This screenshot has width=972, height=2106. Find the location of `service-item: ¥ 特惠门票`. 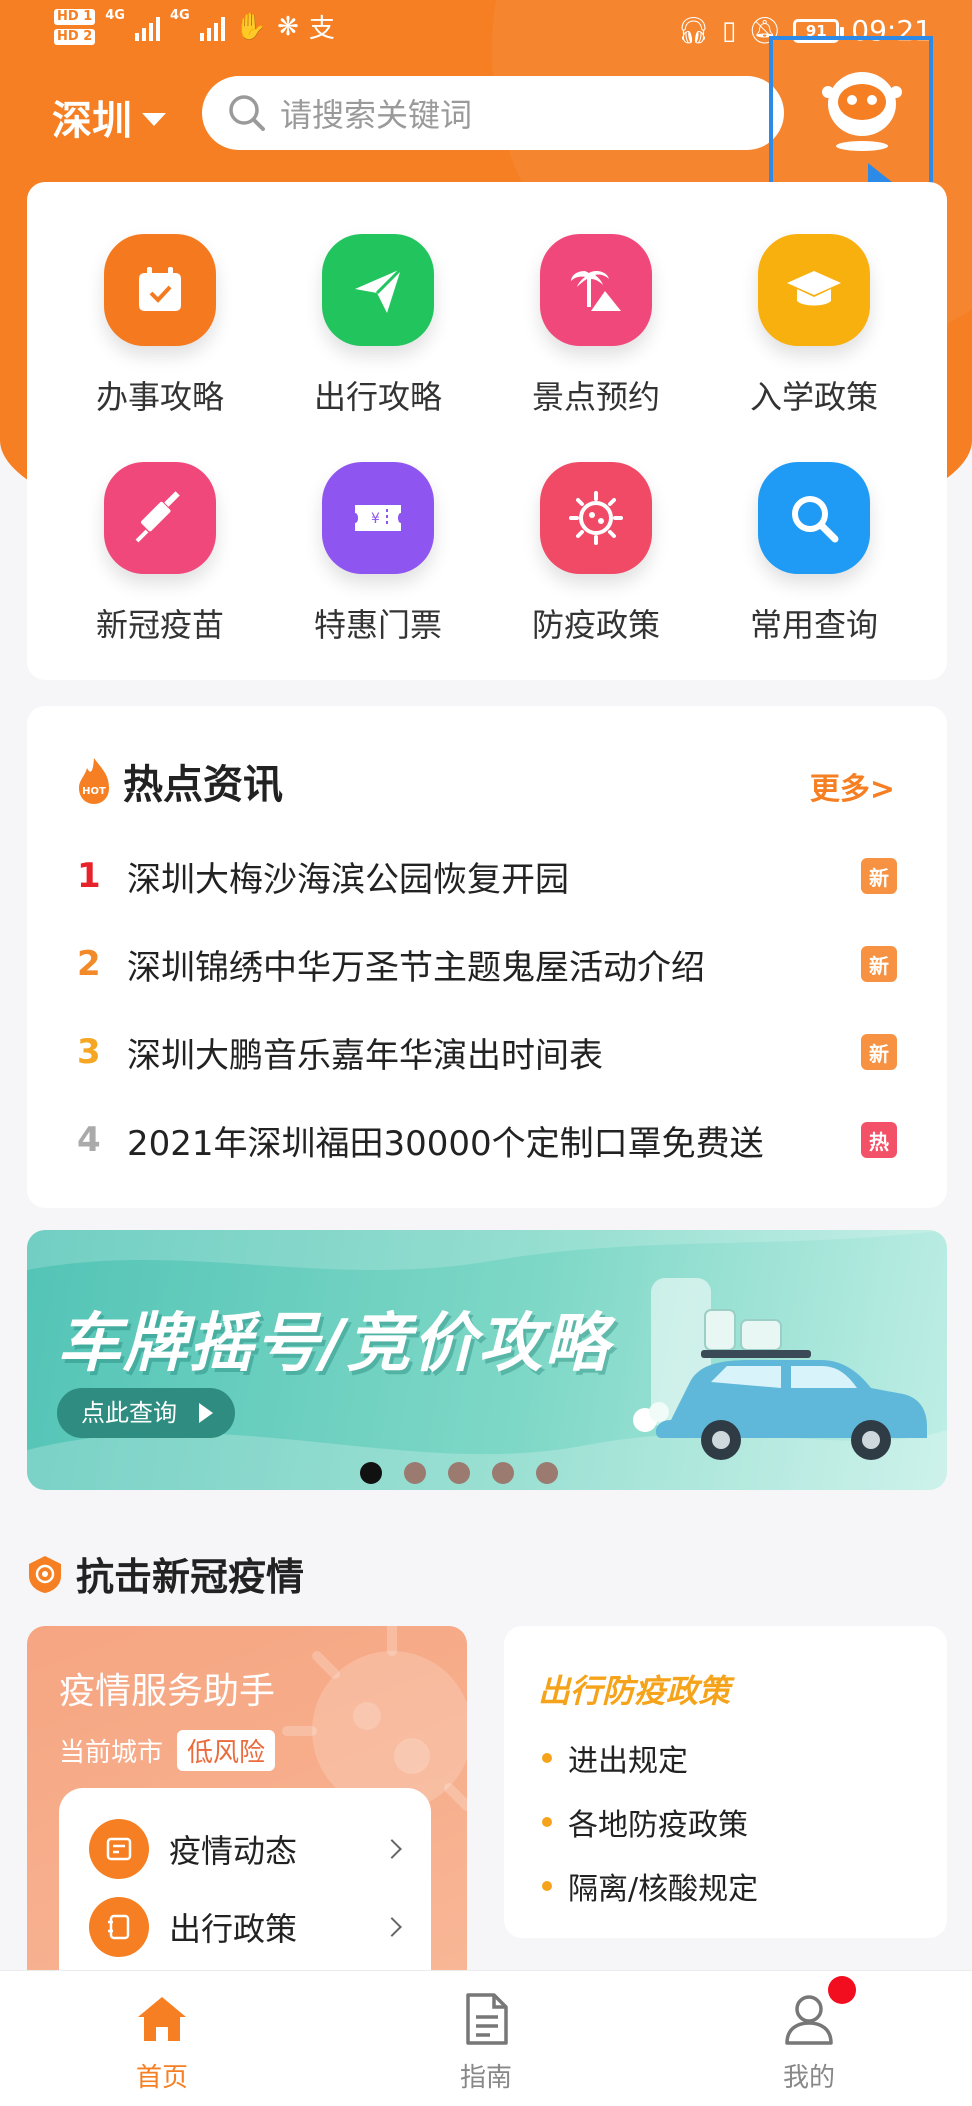

service-item: ¥ 特惠门票 is located at coordinates (378, 562).